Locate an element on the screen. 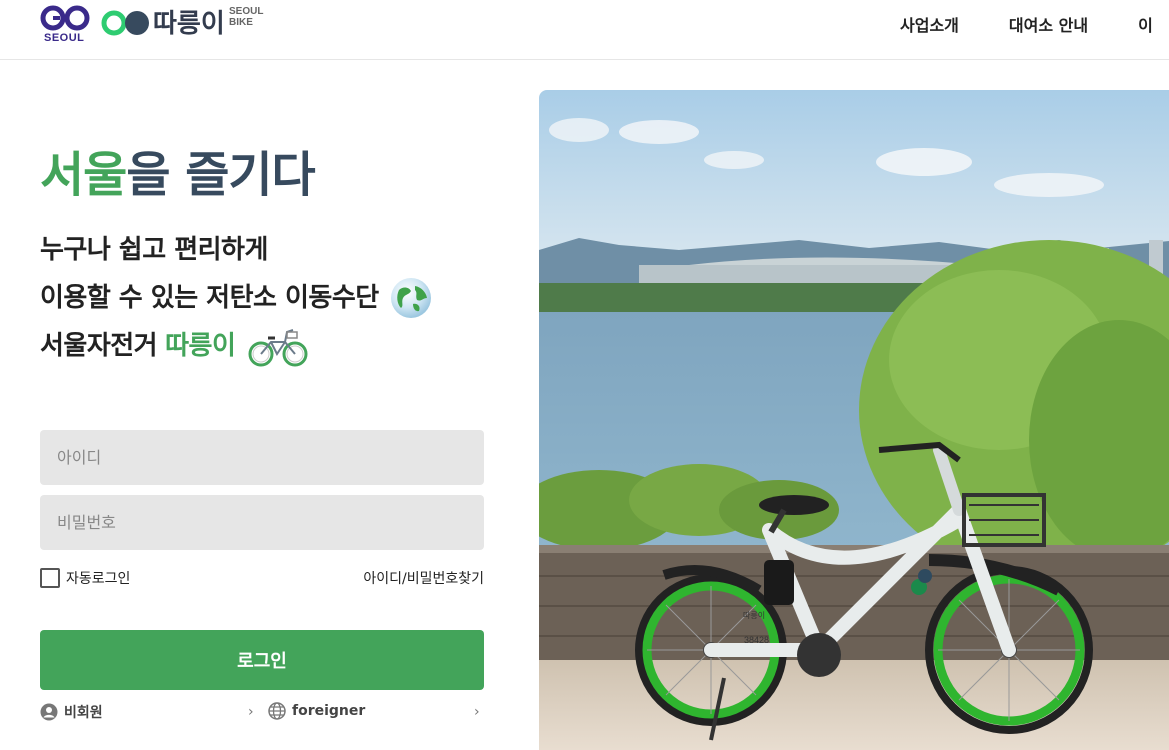  globe-icon is located at coordinates (410, 298).